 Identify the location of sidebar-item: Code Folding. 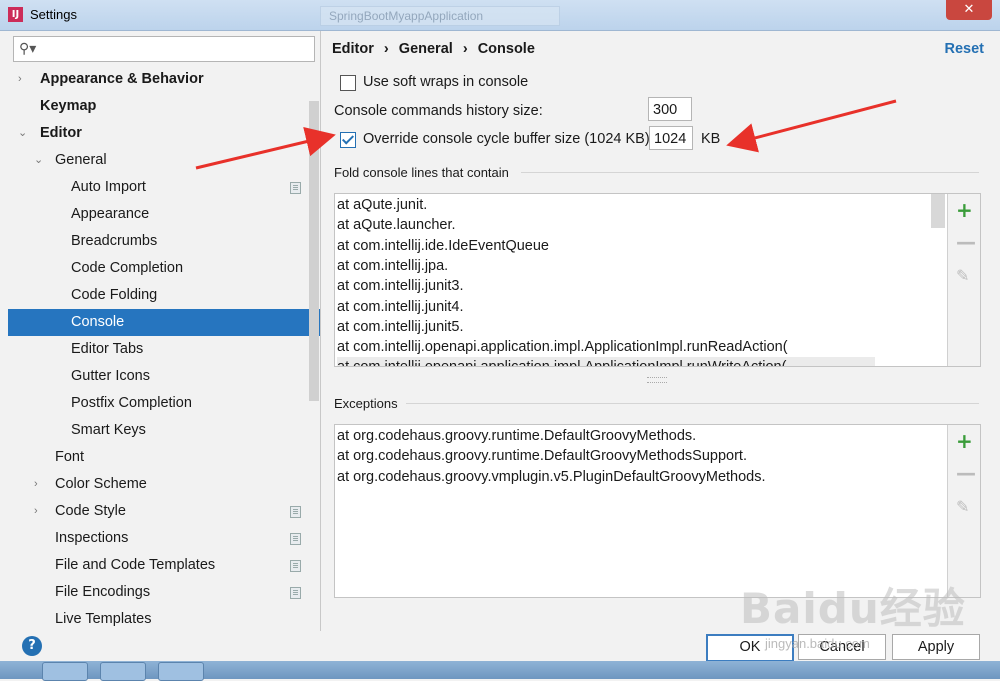
(164, 295).